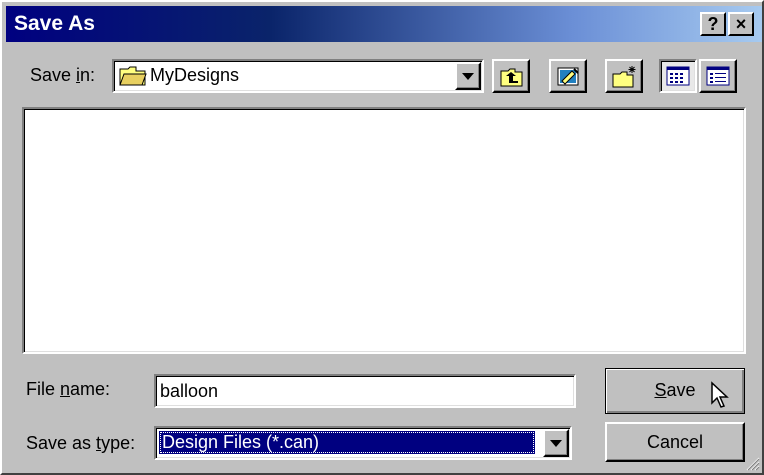 The width and height of the screenshot is (764, 475). What do you see at coordinates (384, 24) in the screenshot?
I see `title-bar: Save As ? ×` at bounding box center [384, 24].